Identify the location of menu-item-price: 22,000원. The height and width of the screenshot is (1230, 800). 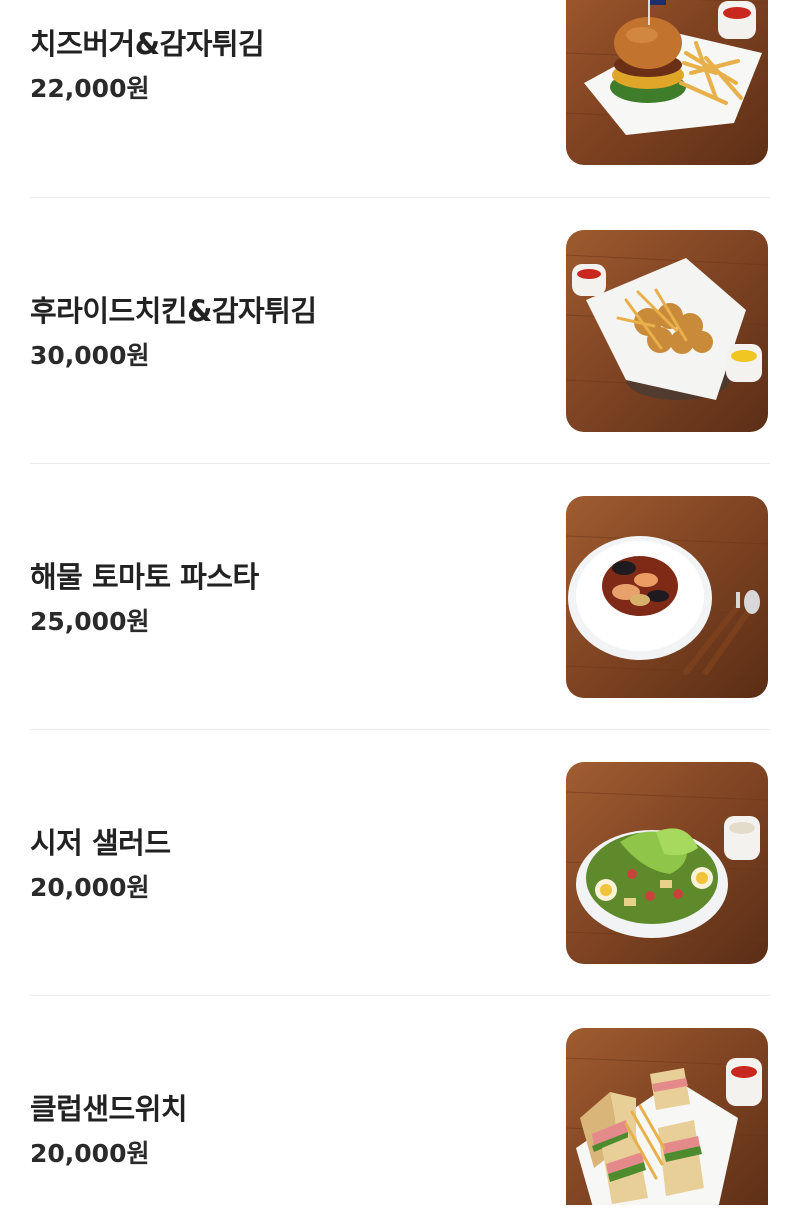
(90, 88).